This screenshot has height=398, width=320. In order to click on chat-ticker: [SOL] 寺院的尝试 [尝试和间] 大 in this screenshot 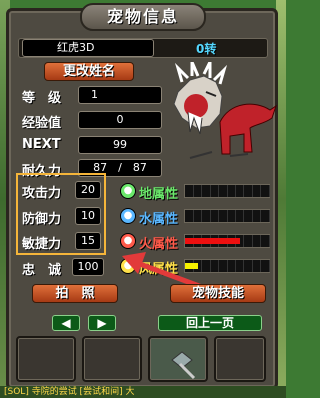, I will do `click(143, 392)`.